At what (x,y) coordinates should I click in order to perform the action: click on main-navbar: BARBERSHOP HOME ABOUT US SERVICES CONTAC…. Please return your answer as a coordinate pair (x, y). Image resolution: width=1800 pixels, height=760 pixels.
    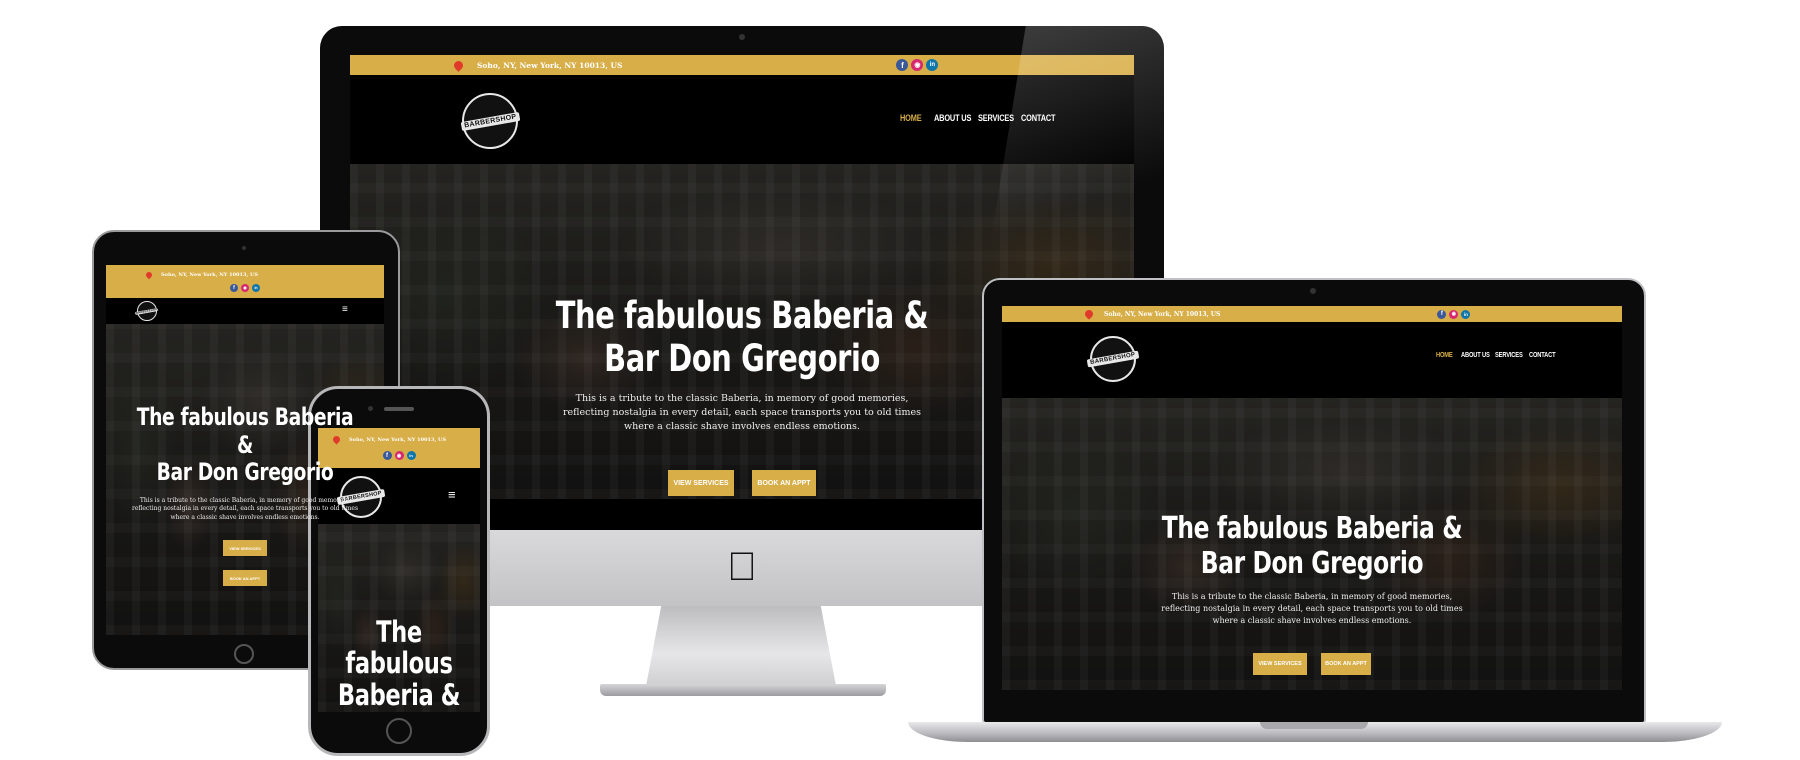
    Looking at the image, I should click on (742, 119).